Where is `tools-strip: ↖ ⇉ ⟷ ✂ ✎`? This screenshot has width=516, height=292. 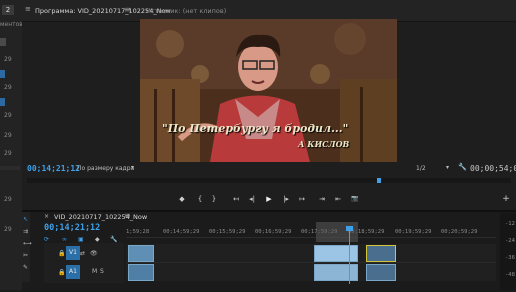 tools-strip: ↖ ⇉ ⟷ ✂ ✎ is located at coordinates (27, 247).